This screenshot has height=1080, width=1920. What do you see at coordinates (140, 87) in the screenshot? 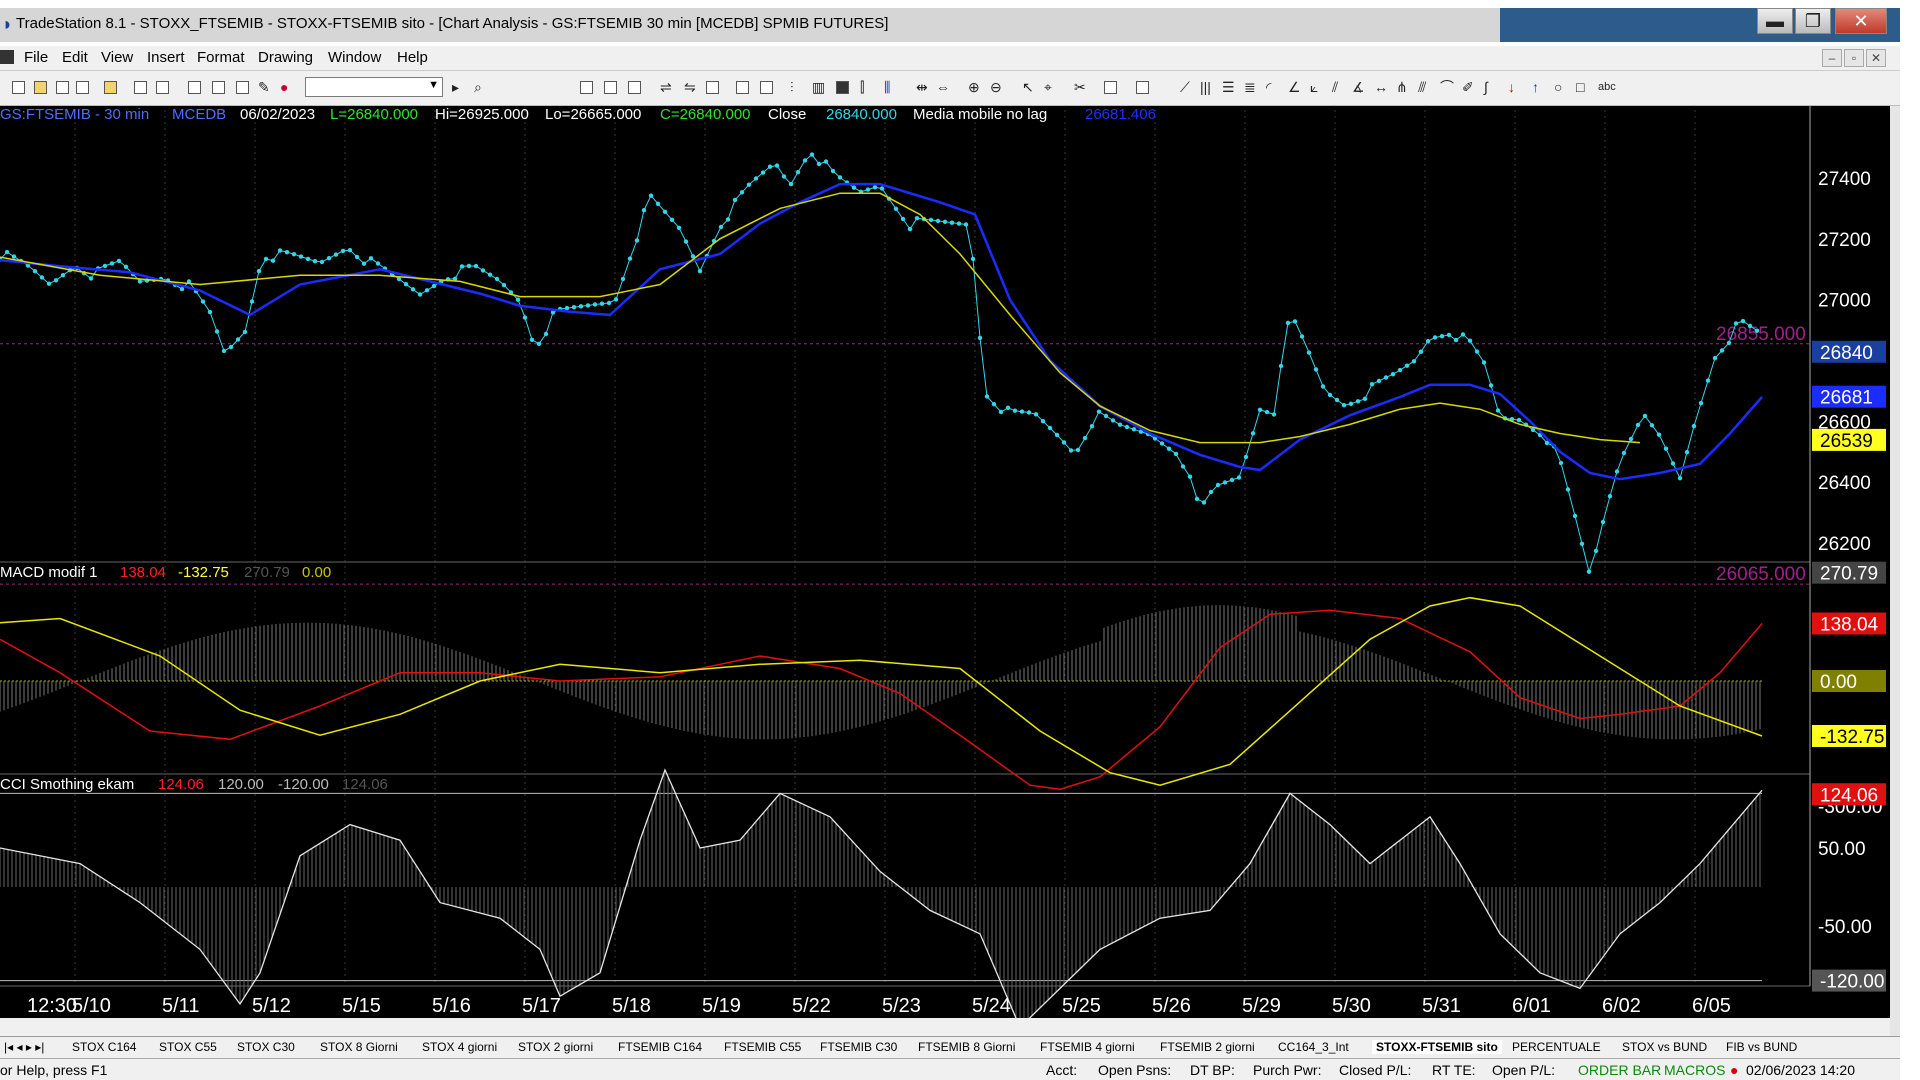
I see `print-preview-icon` at bounding box center [140, 87].